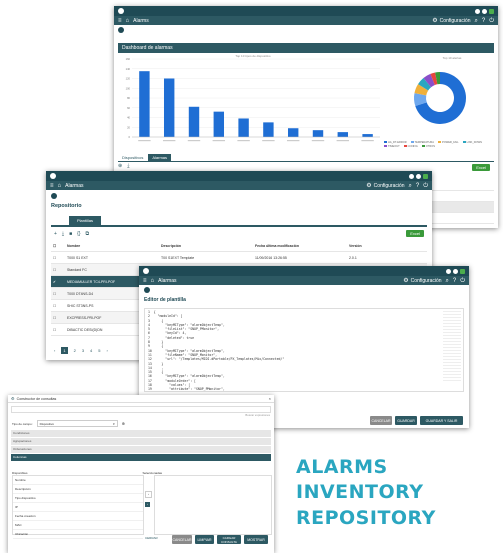  What do you see at coordinates (428, 146) in the screenshot?
I see `legend-item: OTROS` at bounding box center [428, 146].